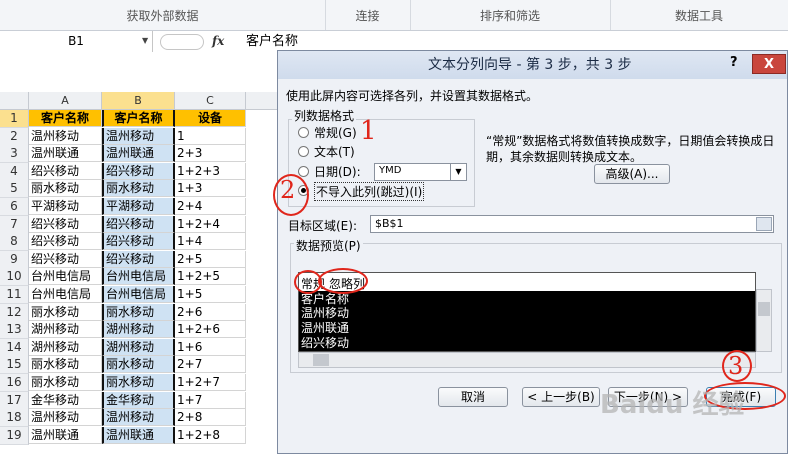 The height and width of the screenshot is (454, 788). Describe the element at coordinates (337, 171) in the screenshot. I see `radio-date-label: 日期(D):` at that location.